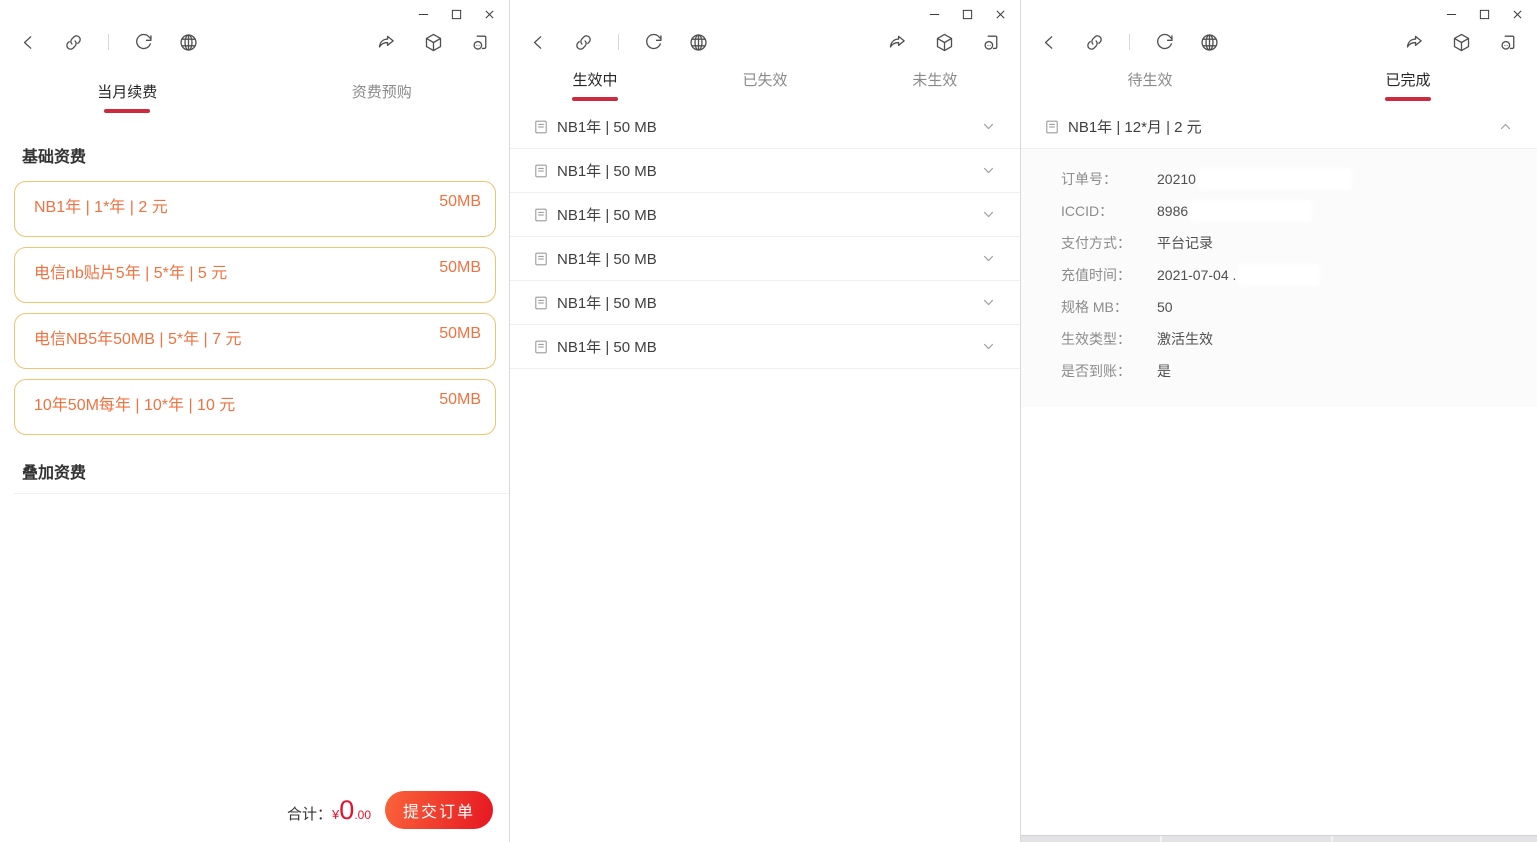 The height and width of the screenshot is (842, 1537). Describe the element at coordinates (1096, 243) in the screenshot. I see `detail-label: 支付方式：` at that location.